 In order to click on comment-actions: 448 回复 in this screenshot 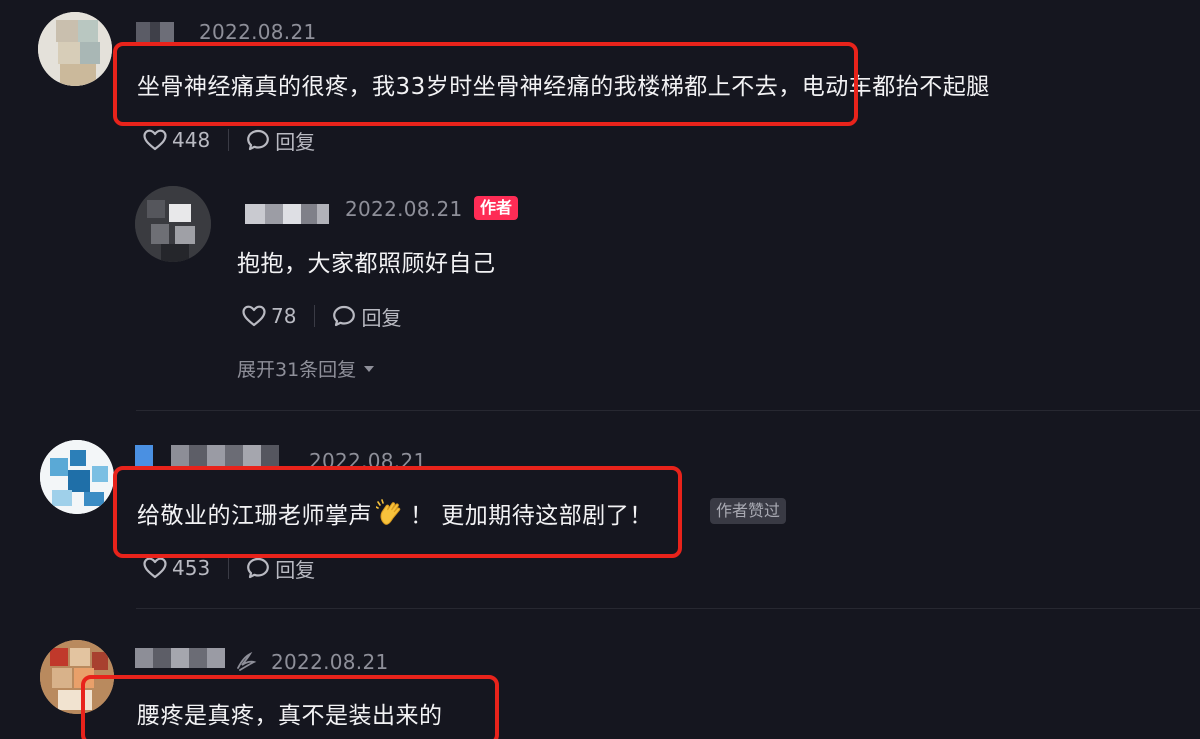, I will do `click(228, 140)`.